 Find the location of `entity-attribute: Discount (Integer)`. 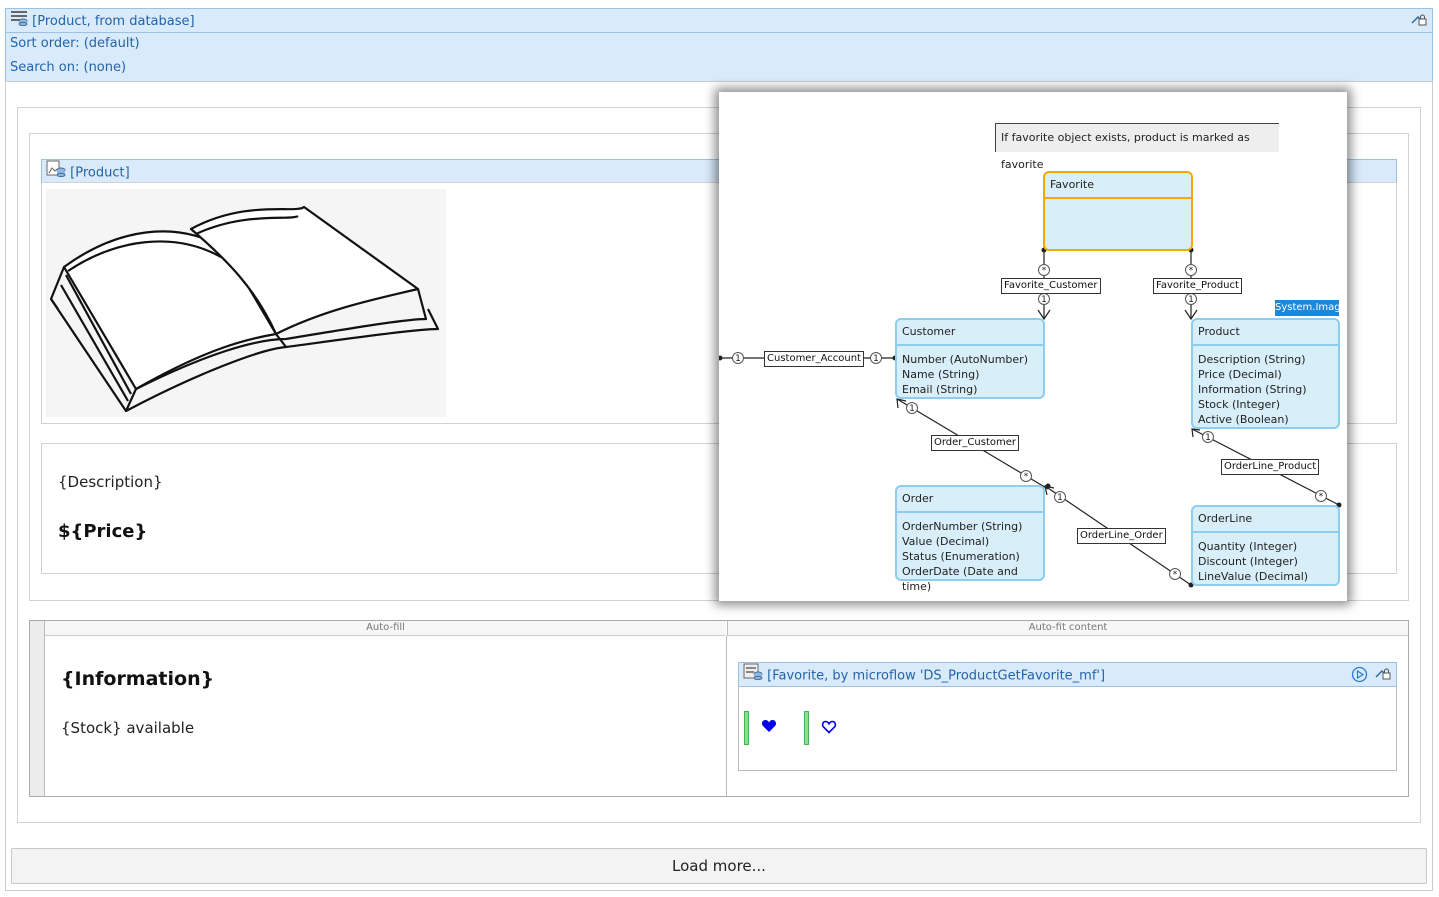

entity-attribute: Discount (Integer) is located at coordinates (1248, 561).